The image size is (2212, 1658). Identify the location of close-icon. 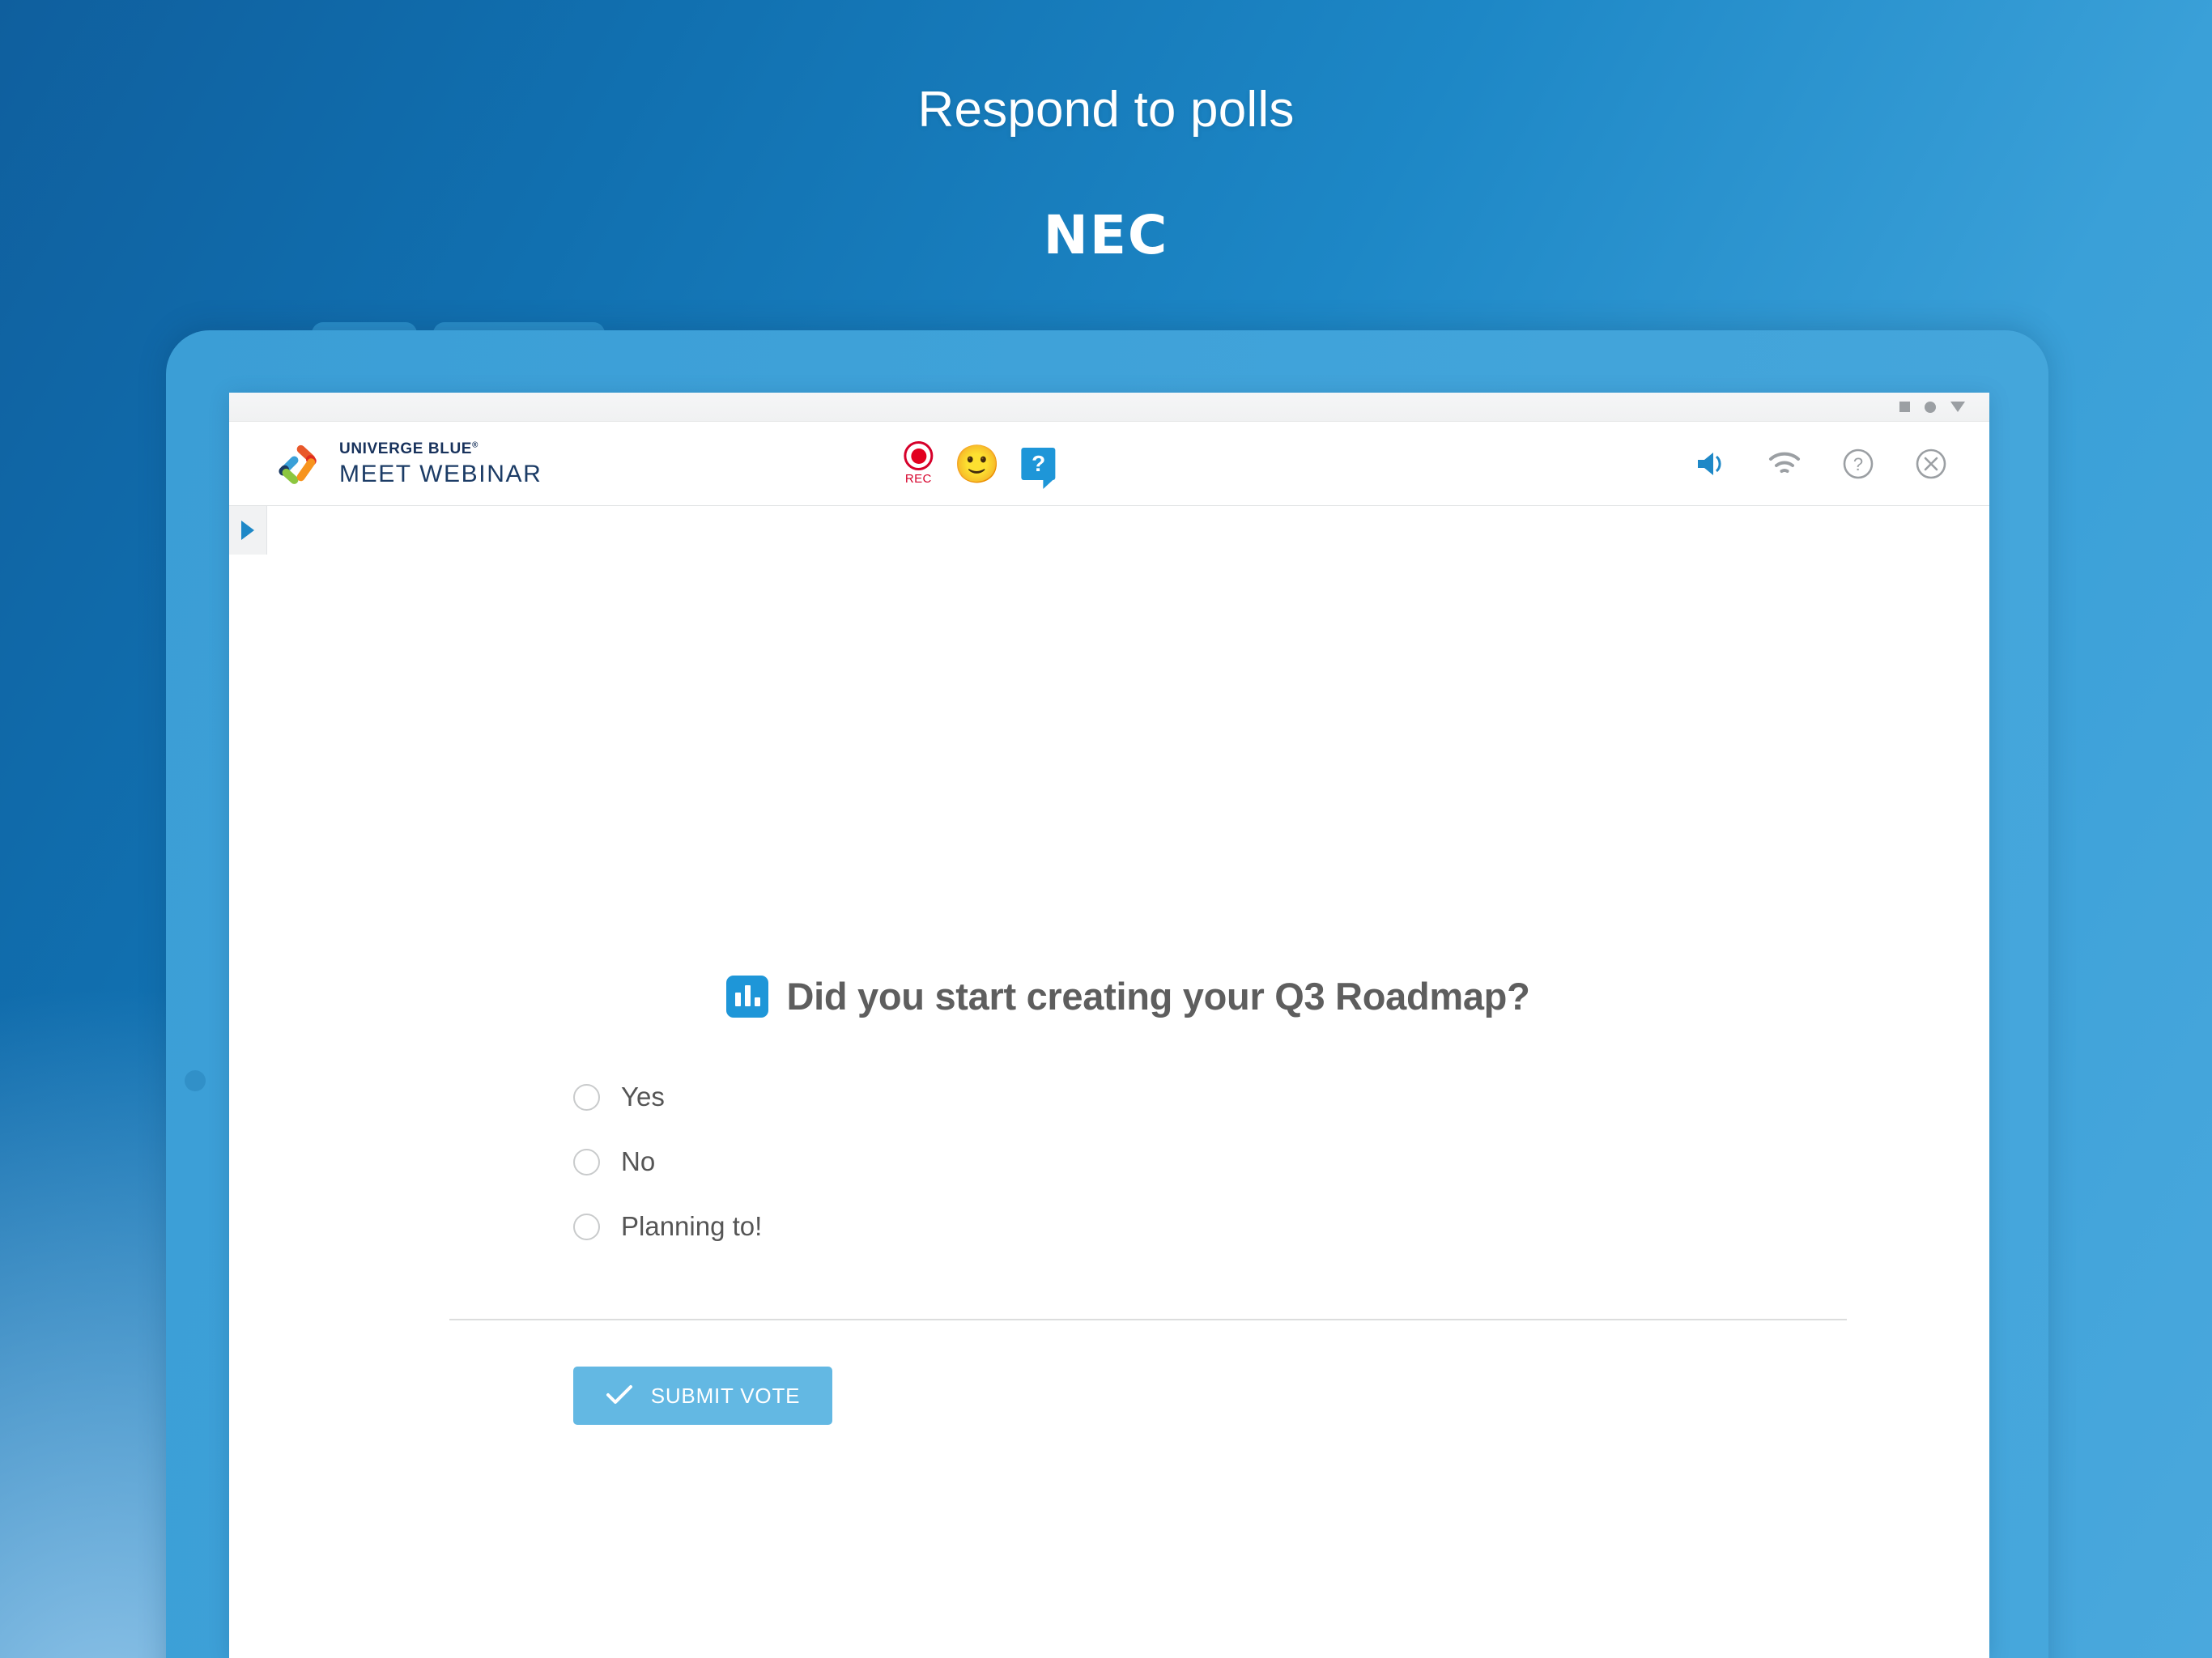
(1931, 464).